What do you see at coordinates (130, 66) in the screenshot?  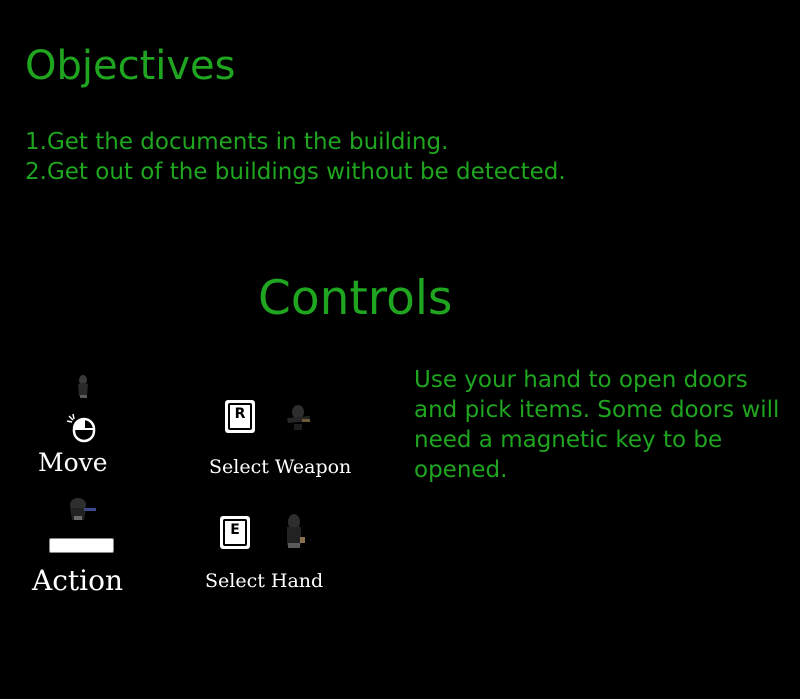 I see `objectives-title: Objectives` at bounding box center [130, 66].